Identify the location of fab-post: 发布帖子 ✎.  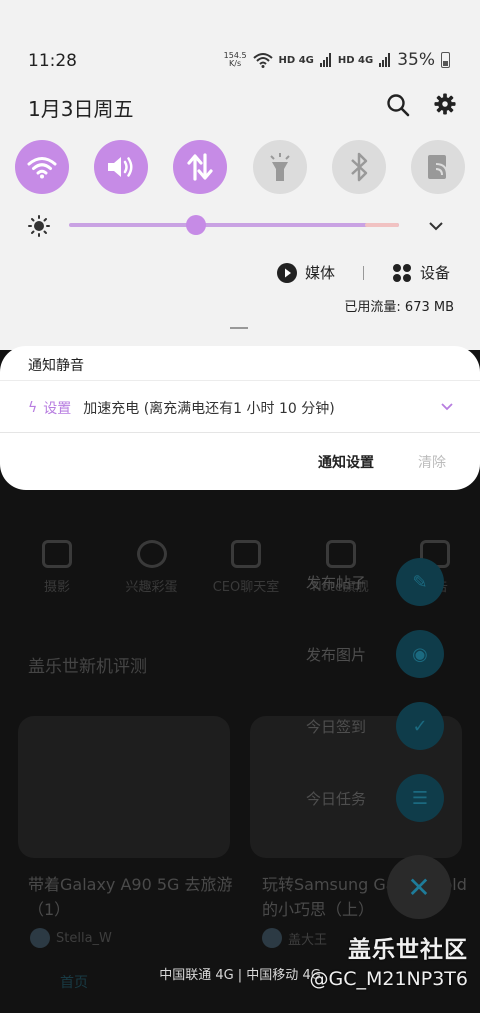
(375, 582).